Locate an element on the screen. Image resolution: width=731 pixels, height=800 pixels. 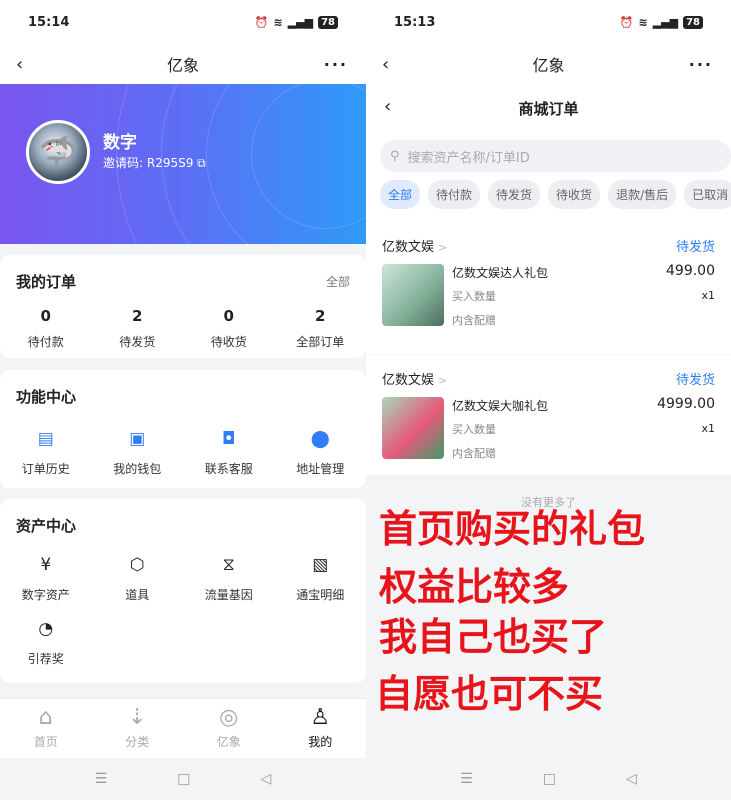
bottom-tab-bar: ⌂ 首页 ⇣ 分类 ◎ 亿象 ♙ 我的 is located at coordinates (183, 728).